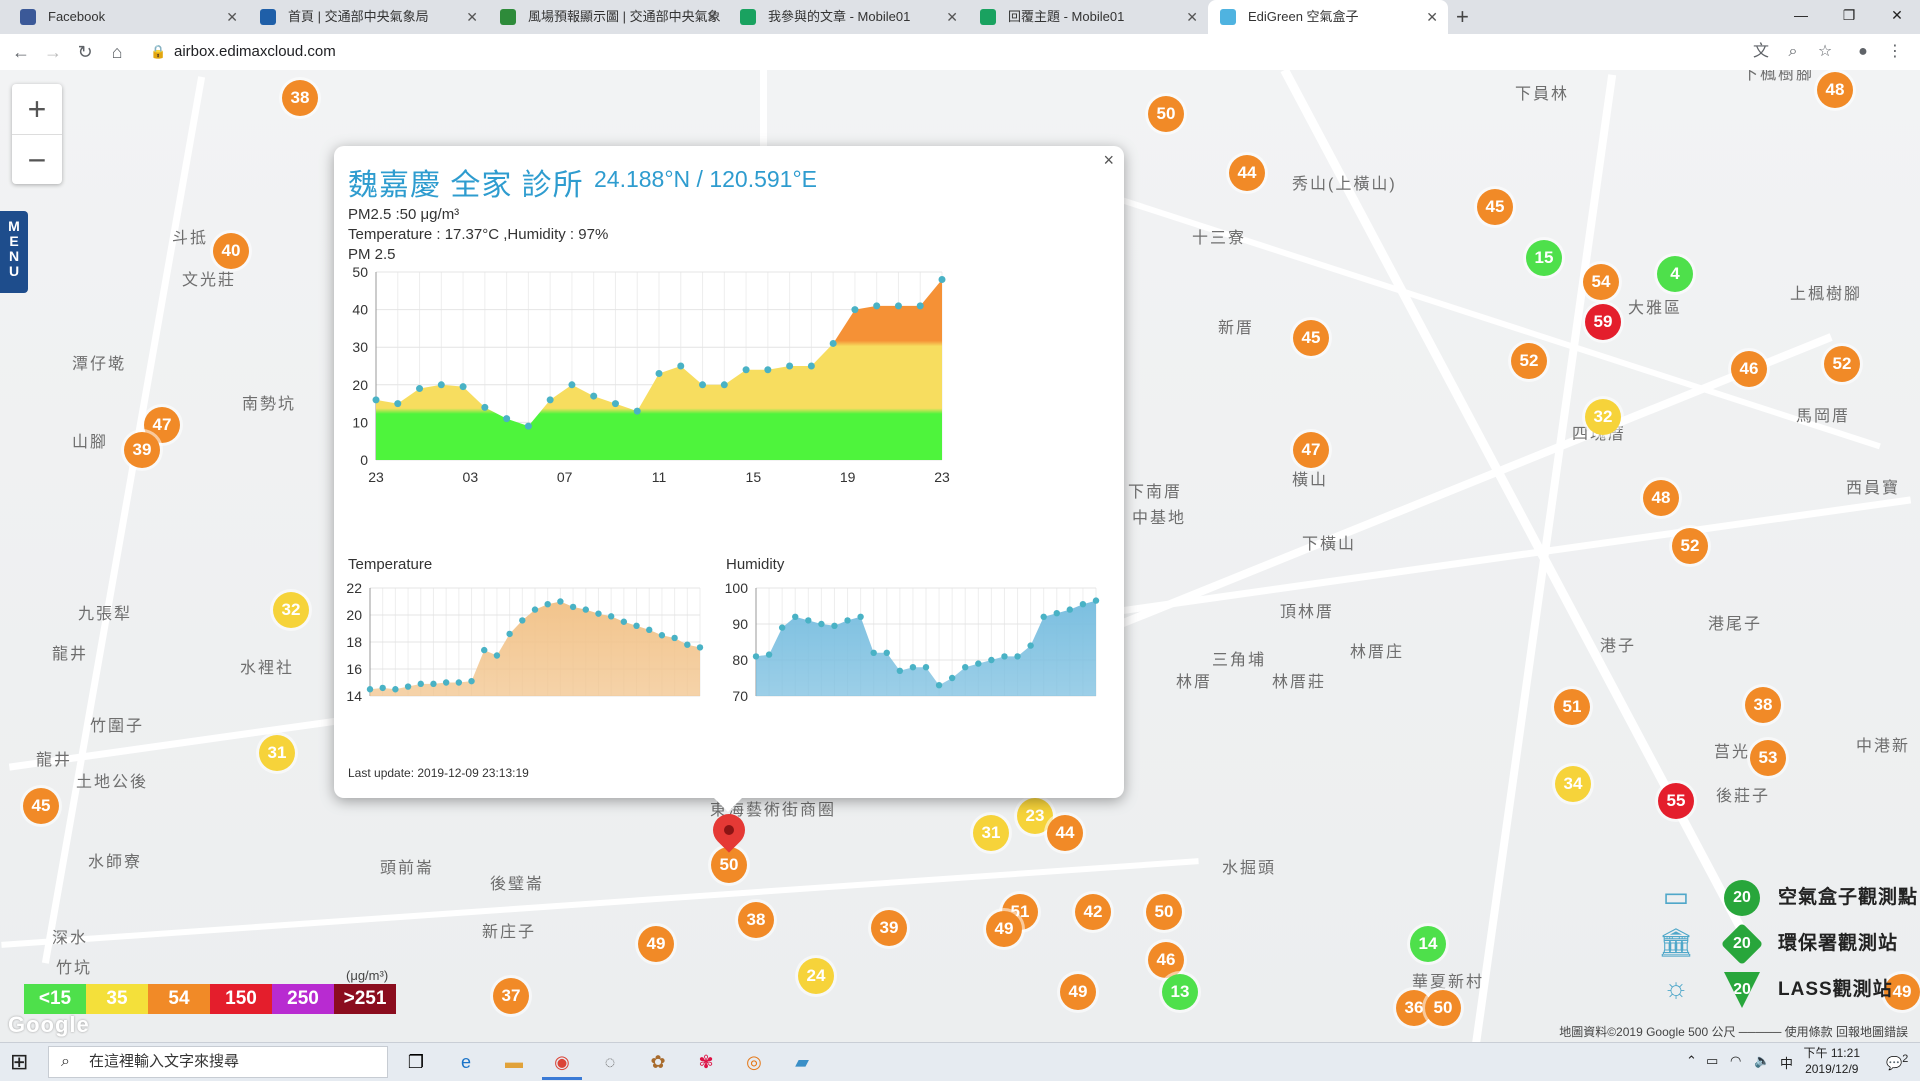 The height and width of the screenshot is (1081, 1920). I want to click on windows-start-icon: ⊞, so click(19, 1062).